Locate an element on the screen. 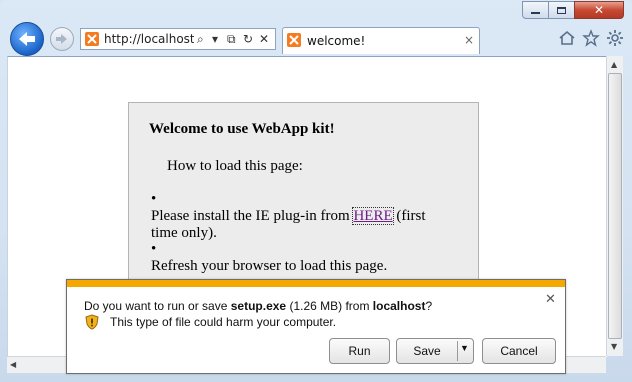 Image resolution: width=632 pixels, height=382 pixels. download-source: localhost is located at coordinates (399, 306).